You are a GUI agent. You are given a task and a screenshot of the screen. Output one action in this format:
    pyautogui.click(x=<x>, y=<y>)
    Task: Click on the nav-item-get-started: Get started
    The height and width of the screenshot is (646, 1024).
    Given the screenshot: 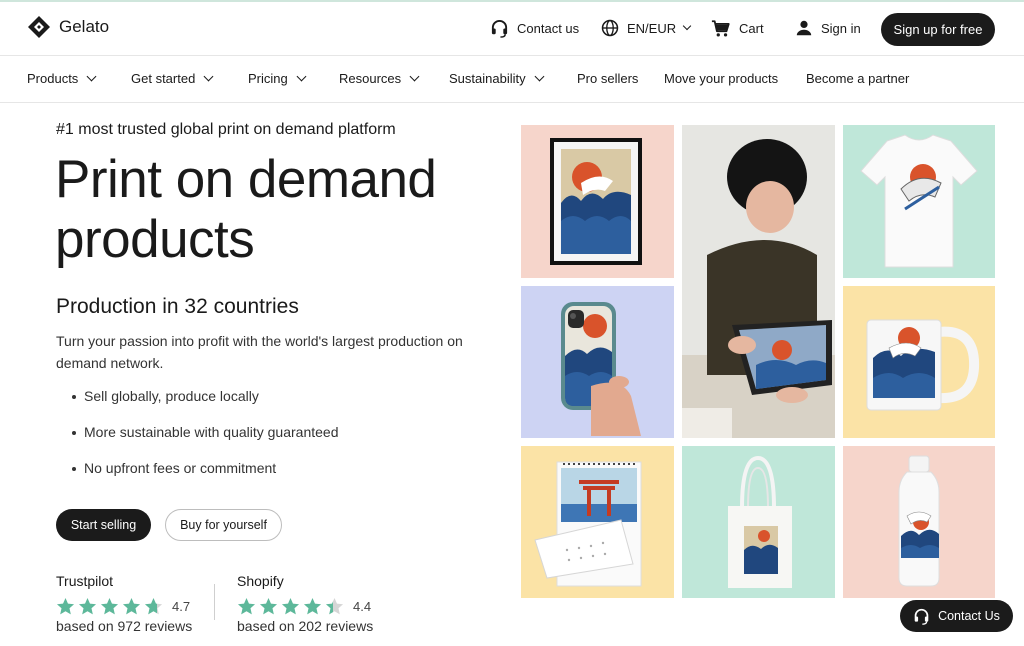 What is the action you would take?
    pyautogui.click(x=172, y=78)
    